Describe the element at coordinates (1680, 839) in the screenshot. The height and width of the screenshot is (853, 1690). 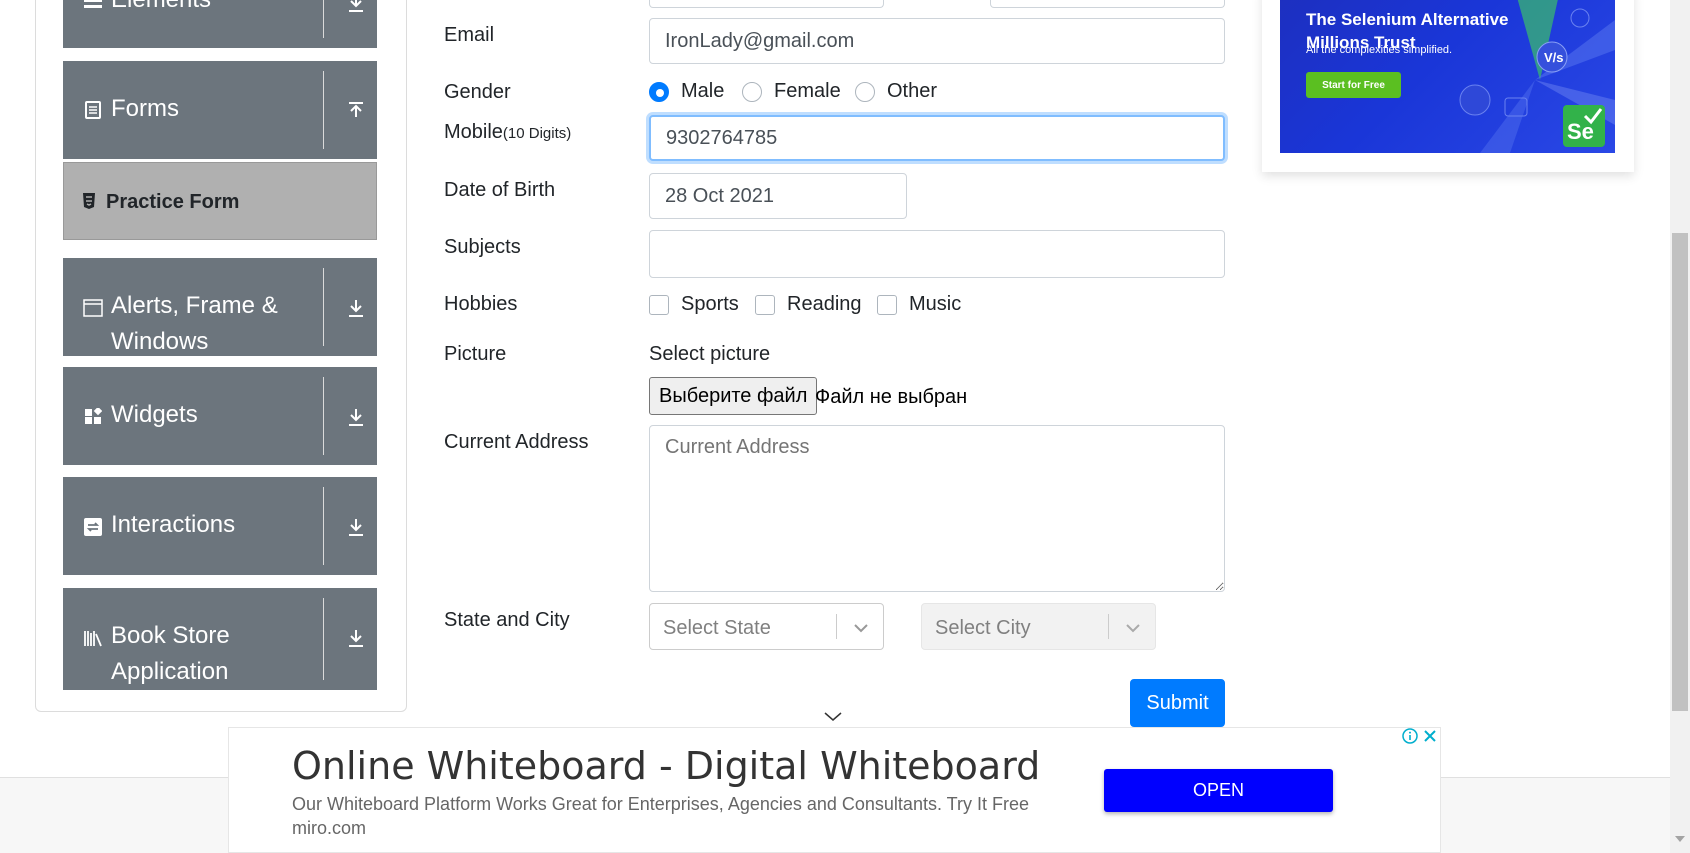
I see `scroll-down-arrow-icon` at that location.